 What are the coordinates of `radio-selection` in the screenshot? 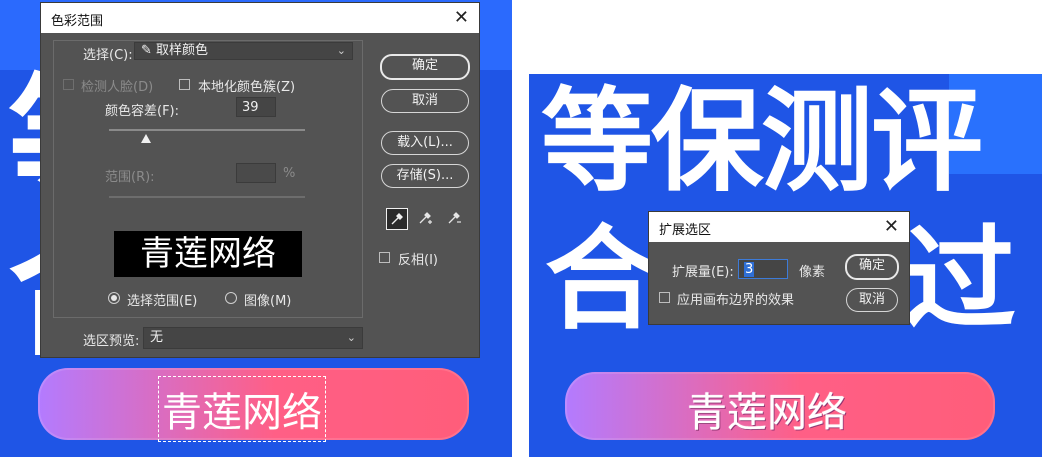 It's located at (114, 298).